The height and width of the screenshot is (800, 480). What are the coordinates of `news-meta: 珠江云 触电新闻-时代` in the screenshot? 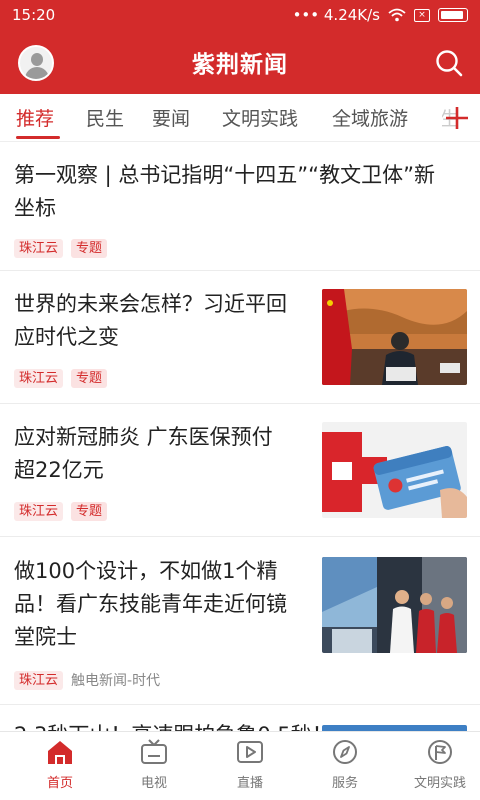 It's located at (87, 680).